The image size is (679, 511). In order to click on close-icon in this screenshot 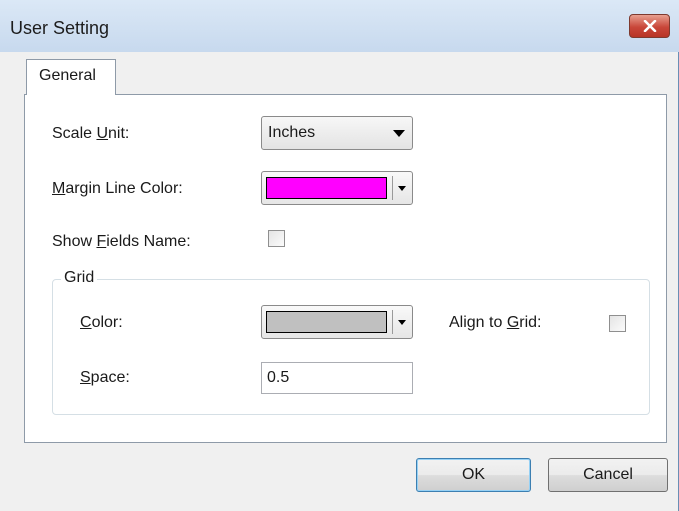, I will do `click(650, 26)`.